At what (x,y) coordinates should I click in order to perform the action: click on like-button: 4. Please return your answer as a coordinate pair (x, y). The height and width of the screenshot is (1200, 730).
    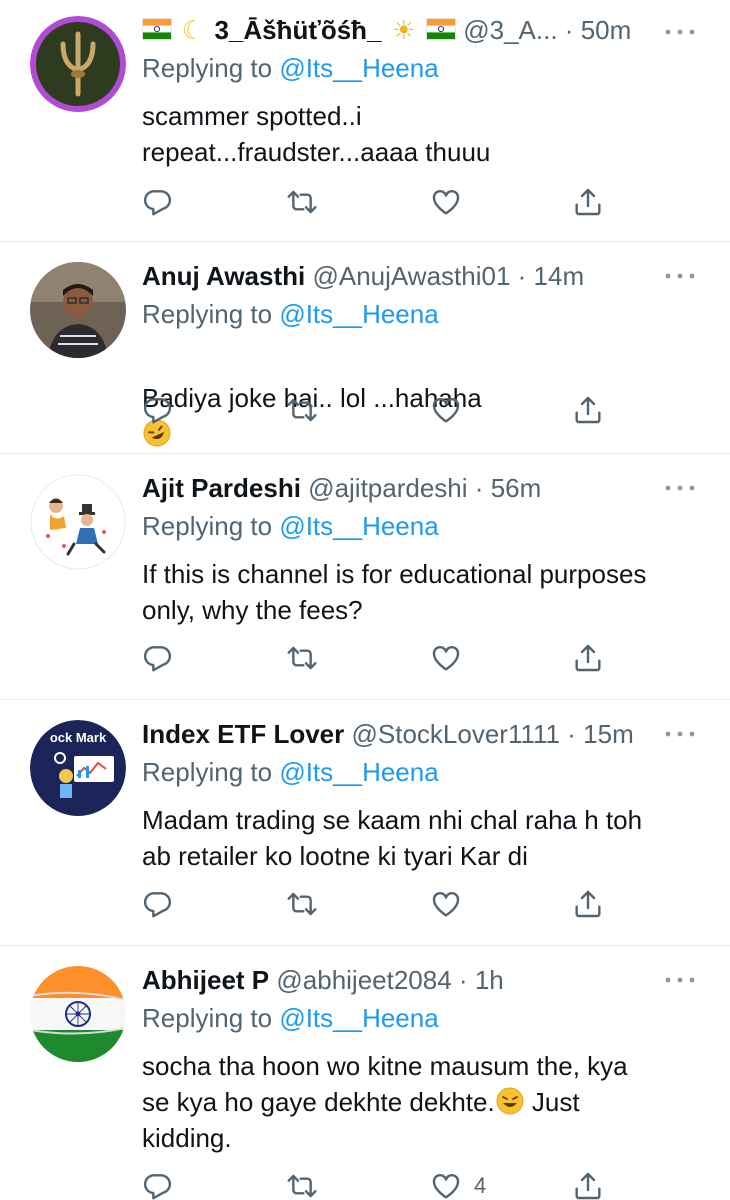
    Looking at the image, I should click on (458, 1184).